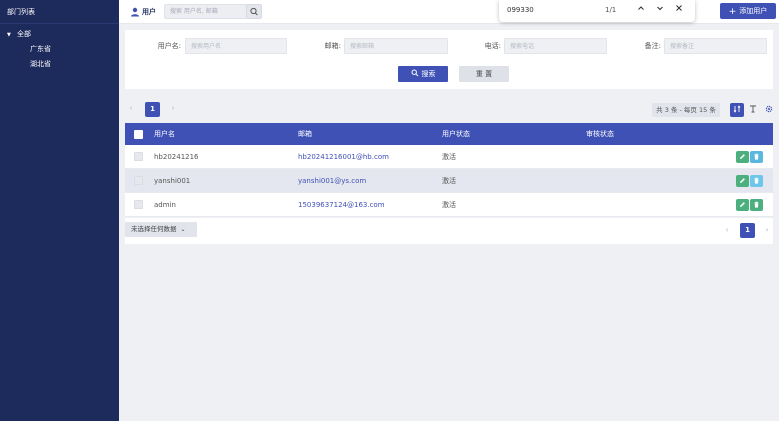  Describe the element at coordinates (165, 205) in the screenshot. I see `cell-username: admin` at that location.